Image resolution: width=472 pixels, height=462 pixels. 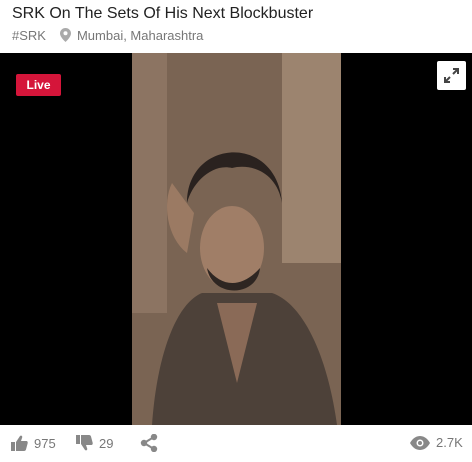 I want to click on share-button, so click(x=149, y=445).